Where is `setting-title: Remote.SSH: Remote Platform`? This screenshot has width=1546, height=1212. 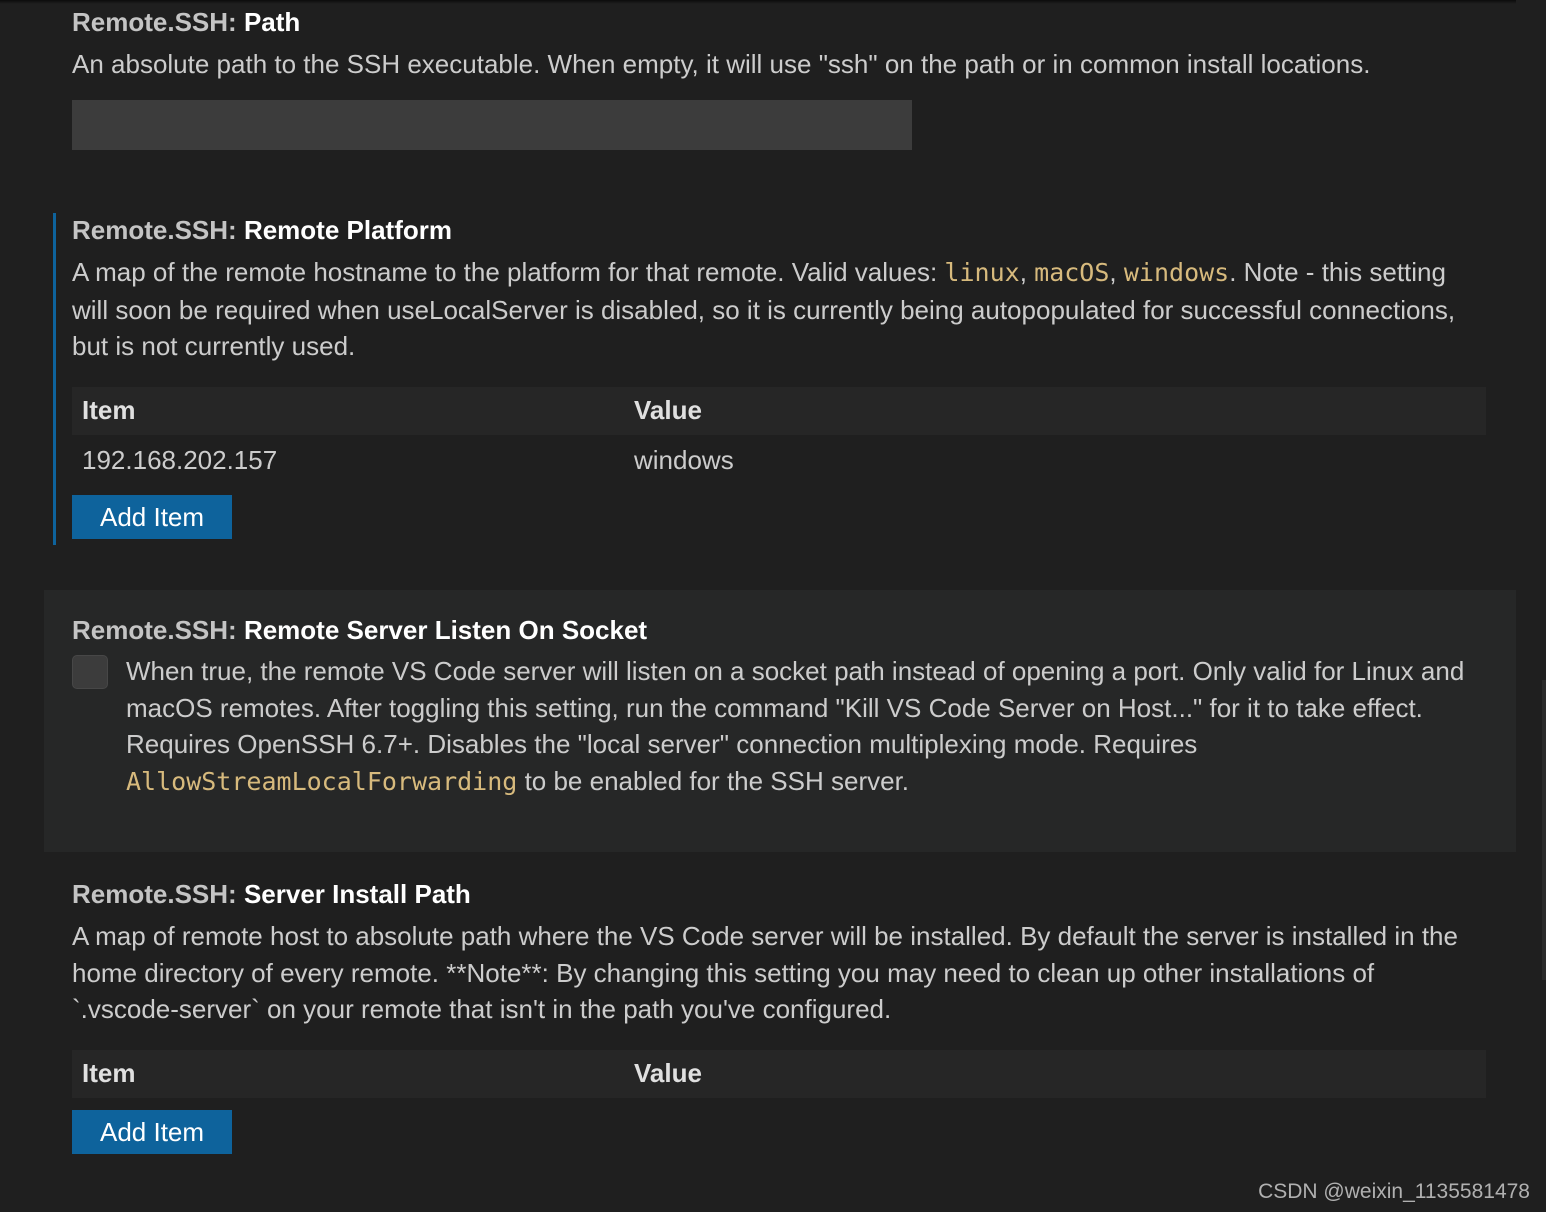
setting-title: Remote.SSH: Remote Platform is located at coordinates (779, 230).